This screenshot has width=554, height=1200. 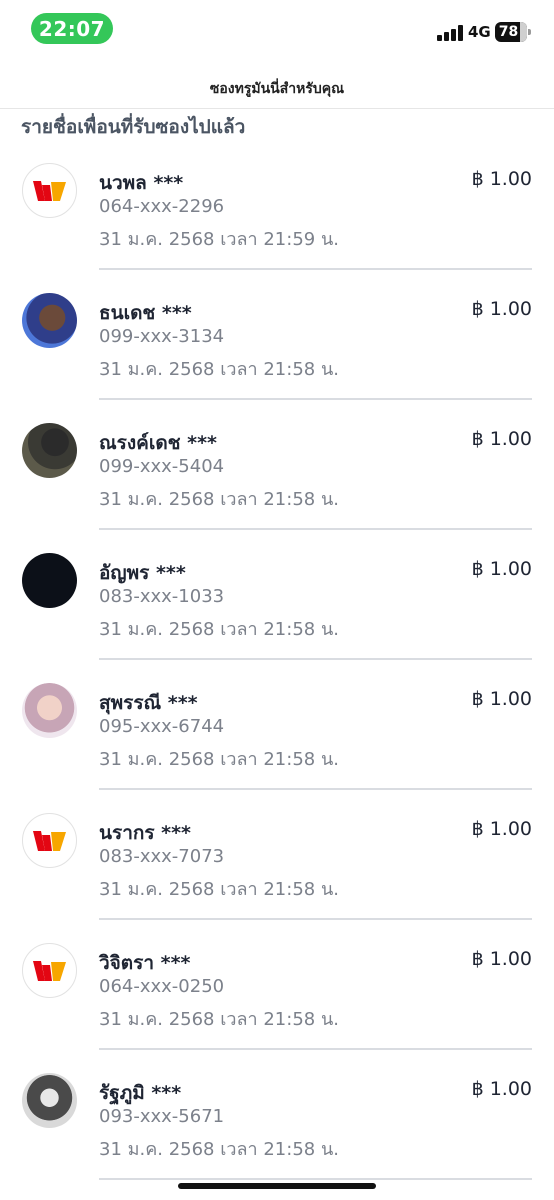 What do you see at coordinates (72, 28) in the screenshot?
I see `status-time: 22:07` at bounding box center [72, 28].